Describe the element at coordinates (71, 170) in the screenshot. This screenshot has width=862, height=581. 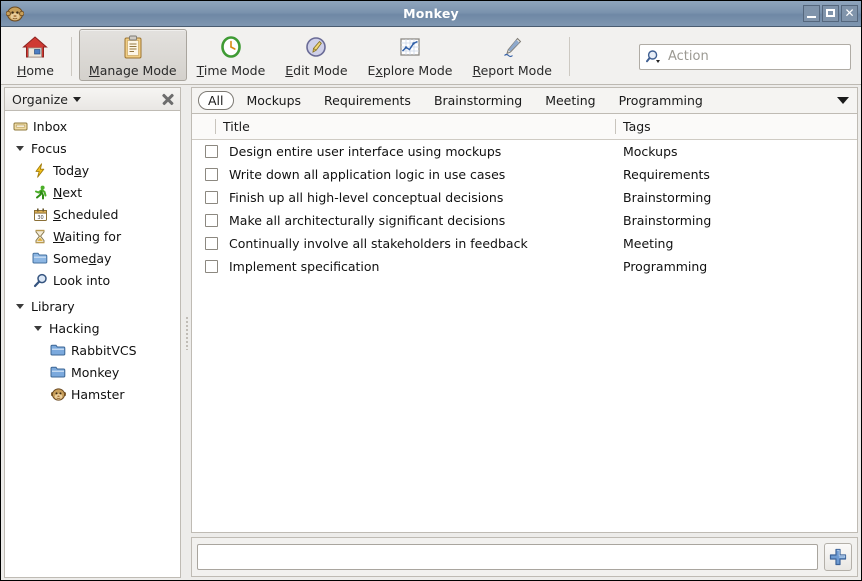
I see `sidebar-label-today: Today` at that location.